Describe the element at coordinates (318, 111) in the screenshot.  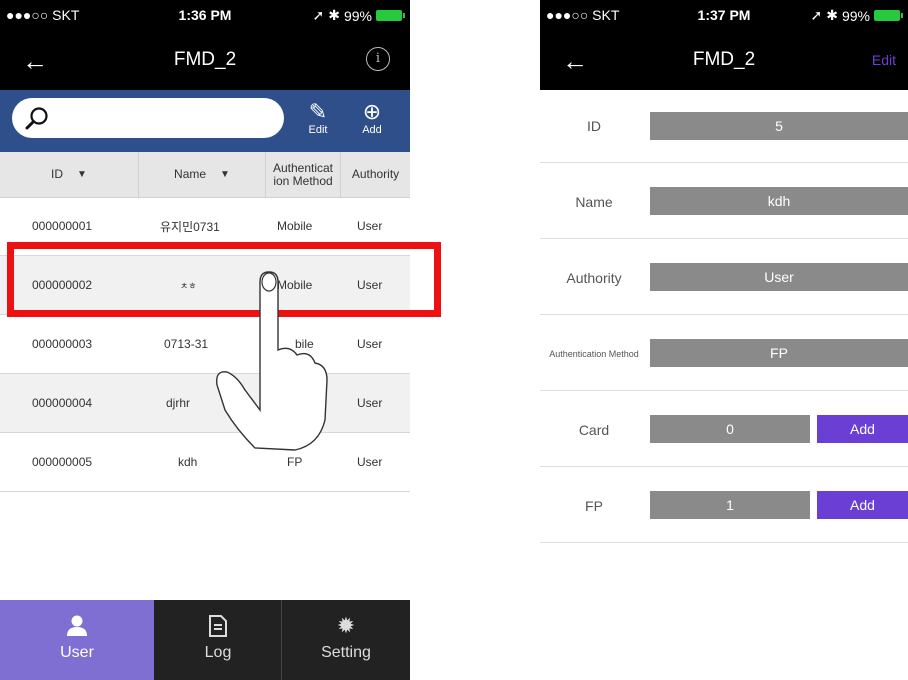
I see `pencil-icon: ✎` at that location.